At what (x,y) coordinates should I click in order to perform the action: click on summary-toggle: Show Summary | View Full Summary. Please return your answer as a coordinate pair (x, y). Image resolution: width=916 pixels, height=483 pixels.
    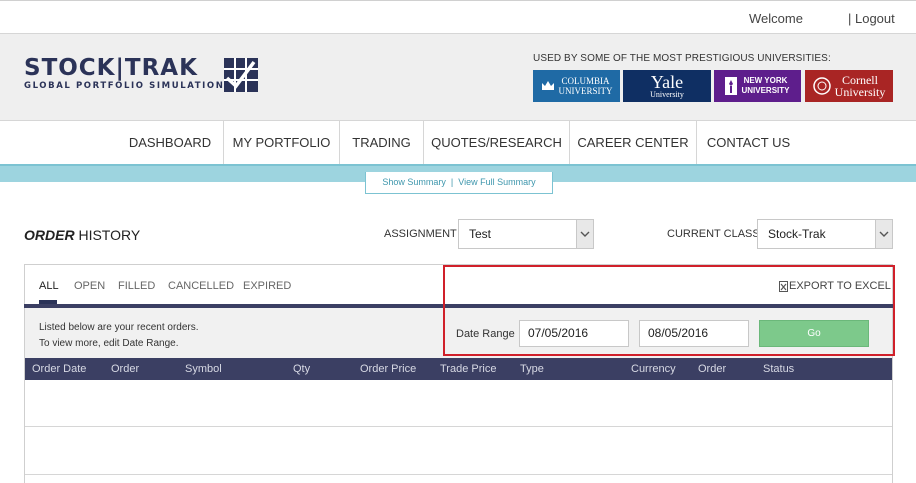
    Looking at the image, I should click on (459, 183).